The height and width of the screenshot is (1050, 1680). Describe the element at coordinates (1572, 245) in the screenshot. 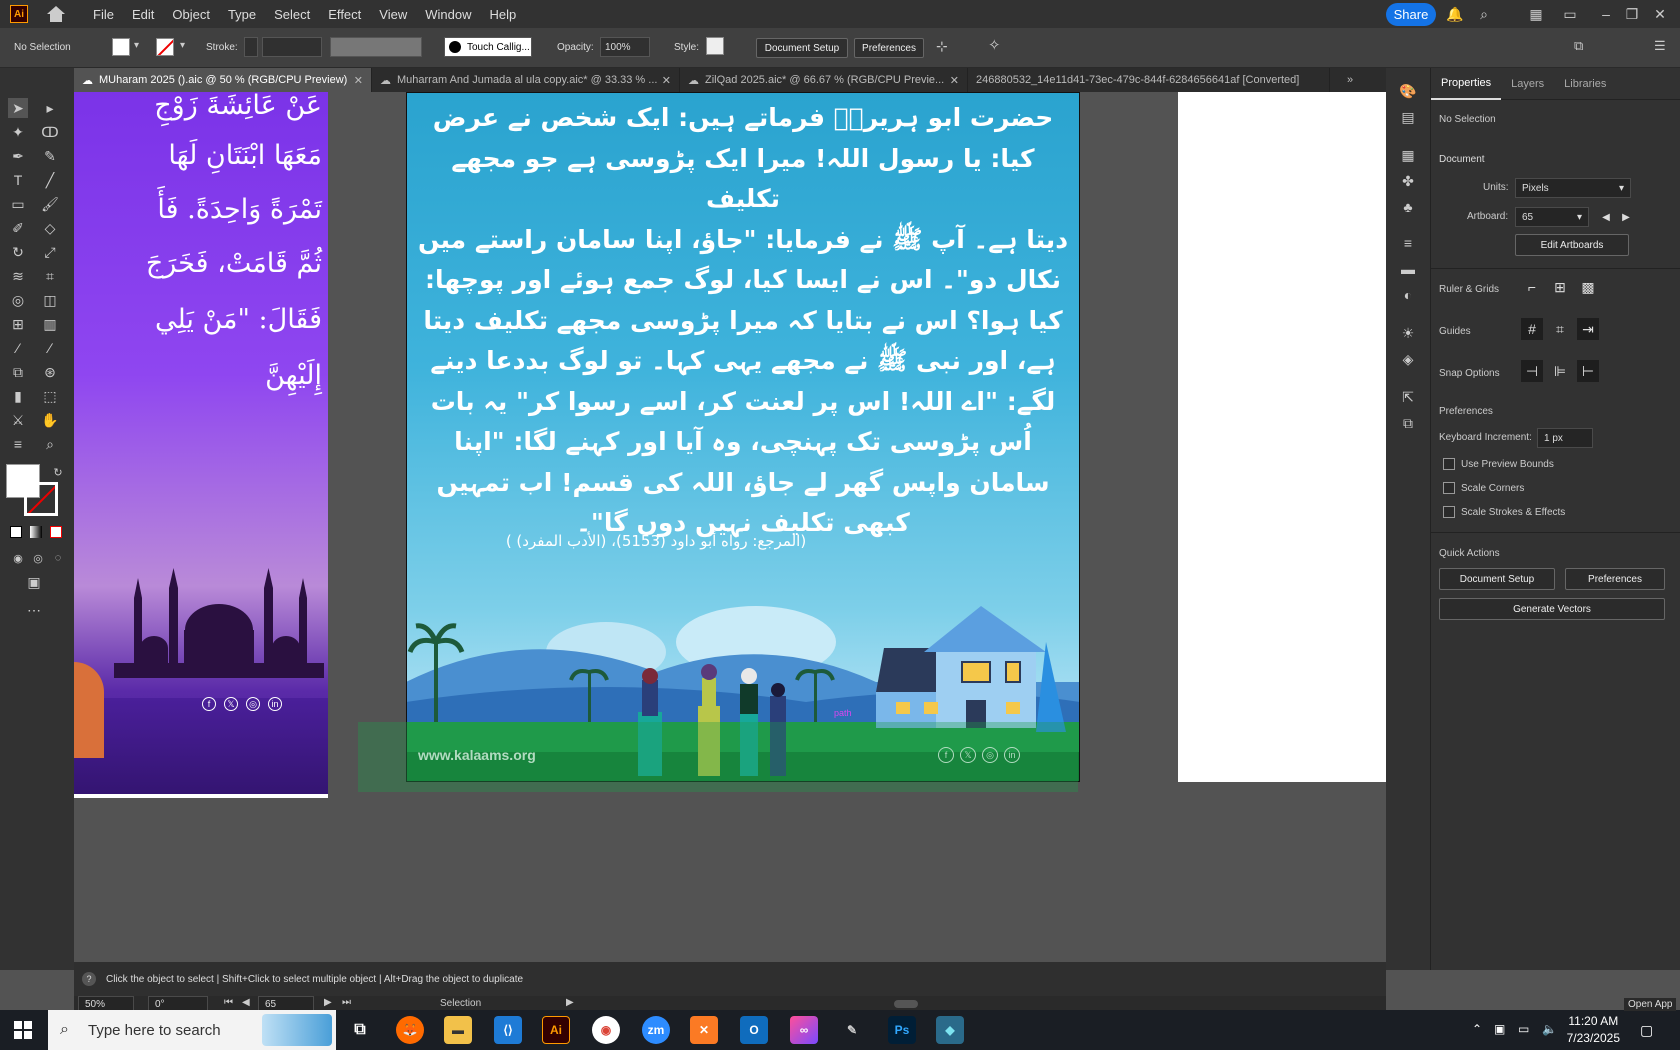

I see `edit-artboards-button: Edit Artboards` at that location.